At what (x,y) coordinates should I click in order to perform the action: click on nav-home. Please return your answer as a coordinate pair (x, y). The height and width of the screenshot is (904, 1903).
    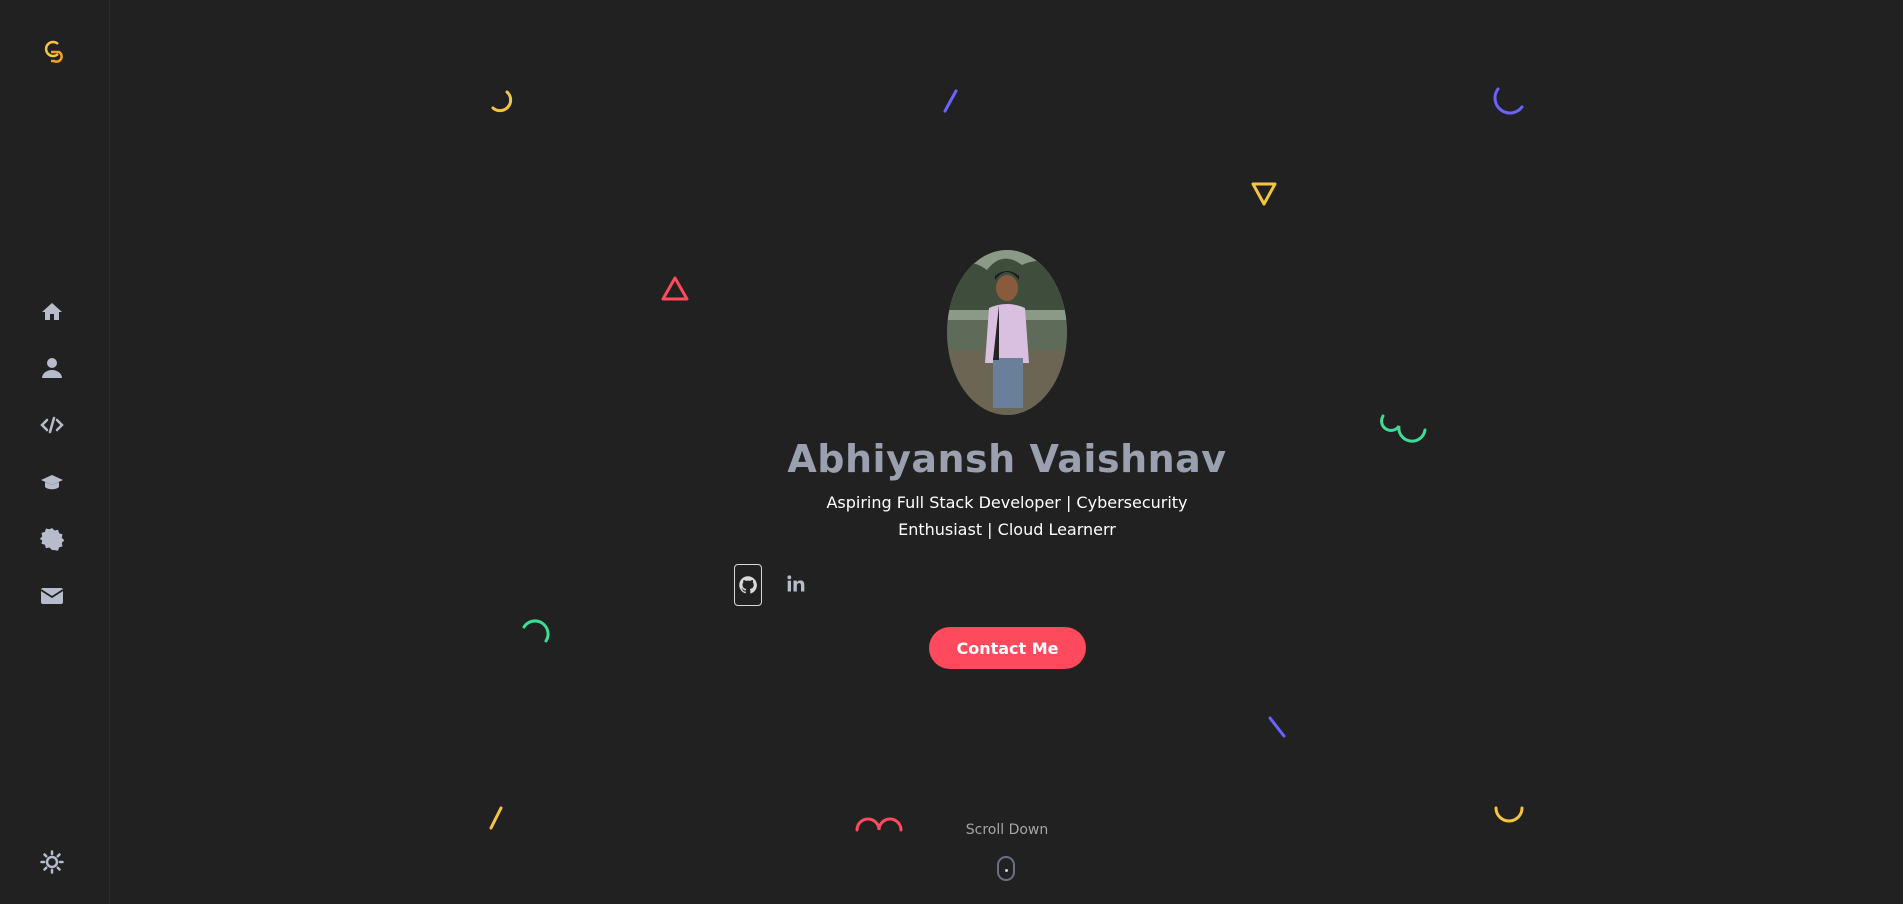
    Looking at the image, I should click on (52, 312).